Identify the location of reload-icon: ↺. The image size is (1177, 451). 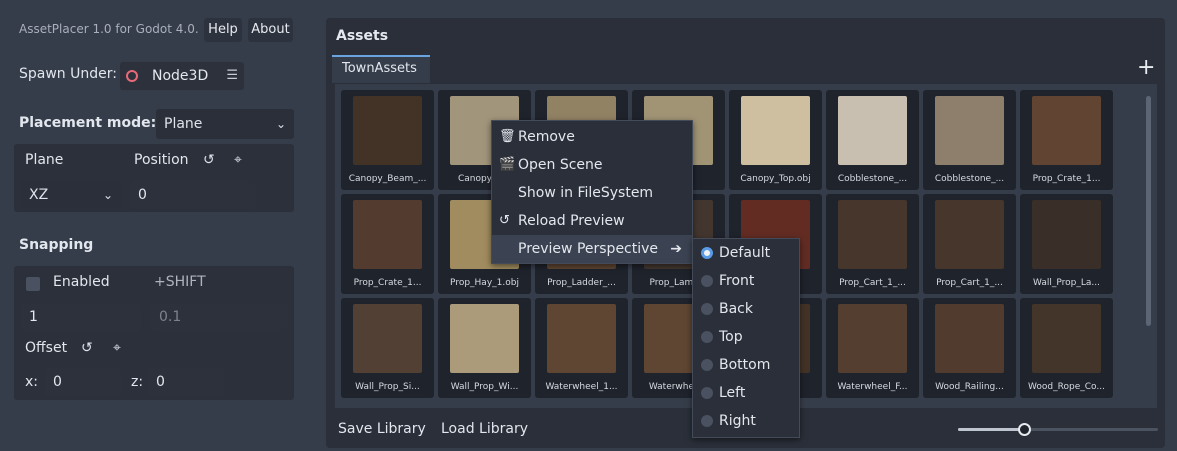
(504, 220).